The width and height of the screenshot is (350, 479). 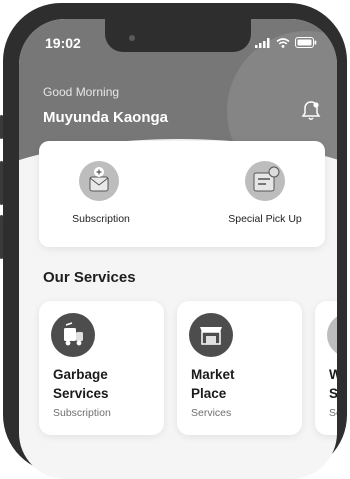 I want to click on camera-dot, so click(x=132, y=38).